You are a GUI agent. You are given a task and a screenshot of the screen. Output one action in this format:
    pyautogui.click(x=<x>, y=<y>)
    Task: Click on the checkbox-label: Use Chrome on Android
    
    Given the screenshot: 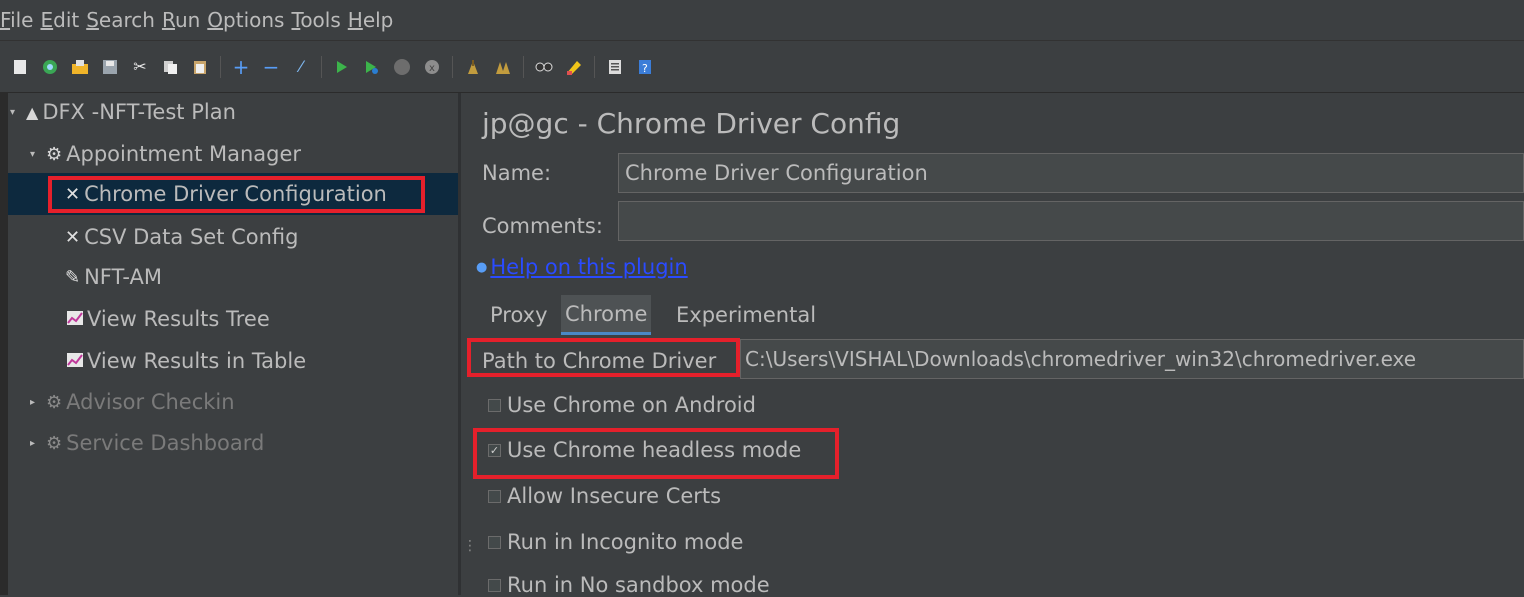 What is the action you would take?
    pyautogui.click(x=631, y=405)
    